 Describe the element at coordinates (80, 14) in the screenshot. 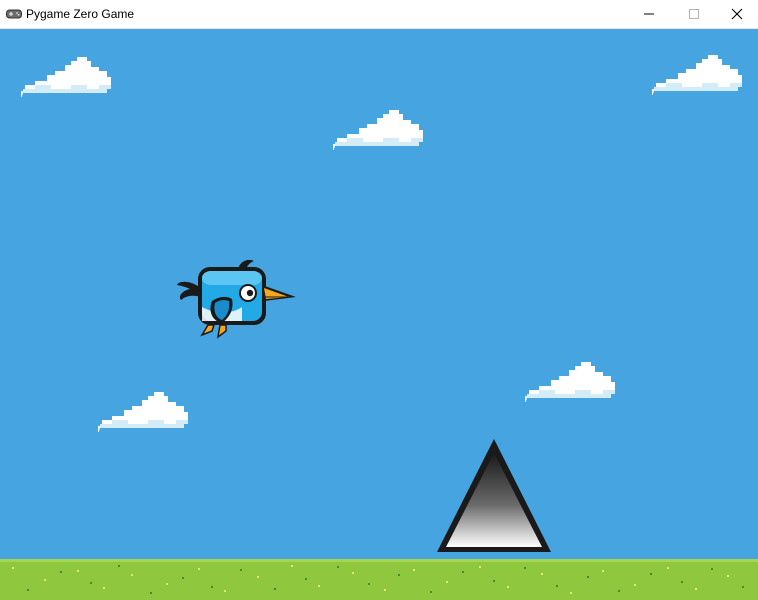

I see `window-title: Pygame Zero Game` at that location.